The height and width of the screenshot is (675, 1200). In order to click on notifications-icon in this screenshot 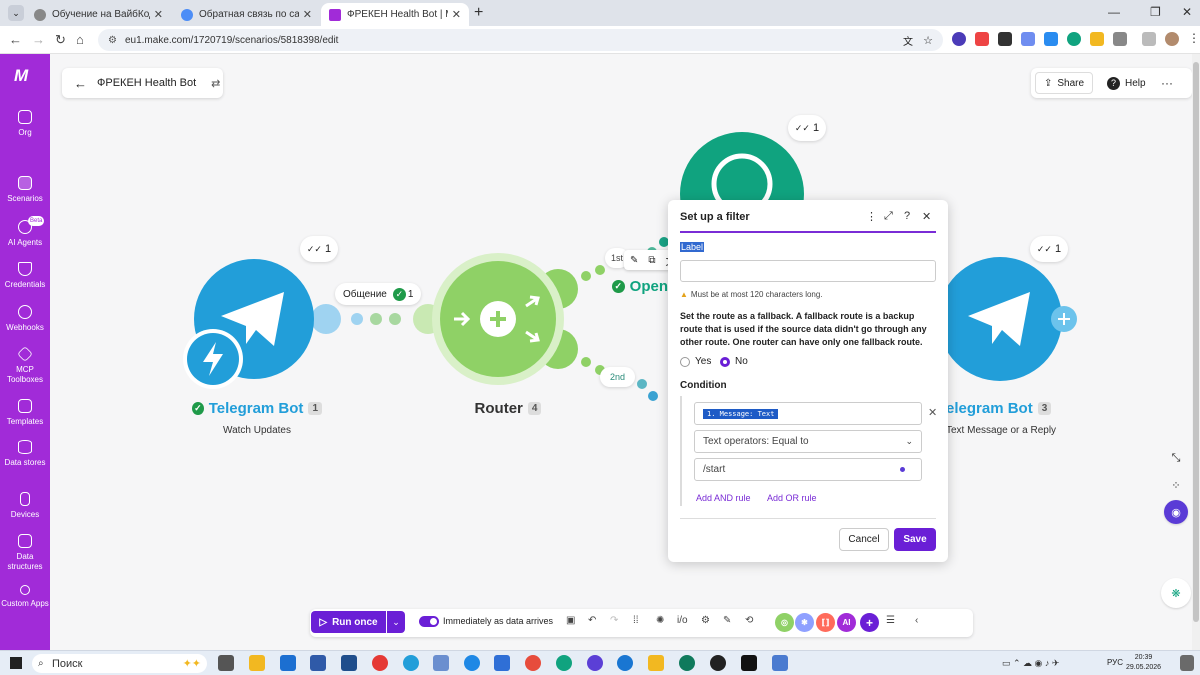, I will do `click(1187, 663)`.